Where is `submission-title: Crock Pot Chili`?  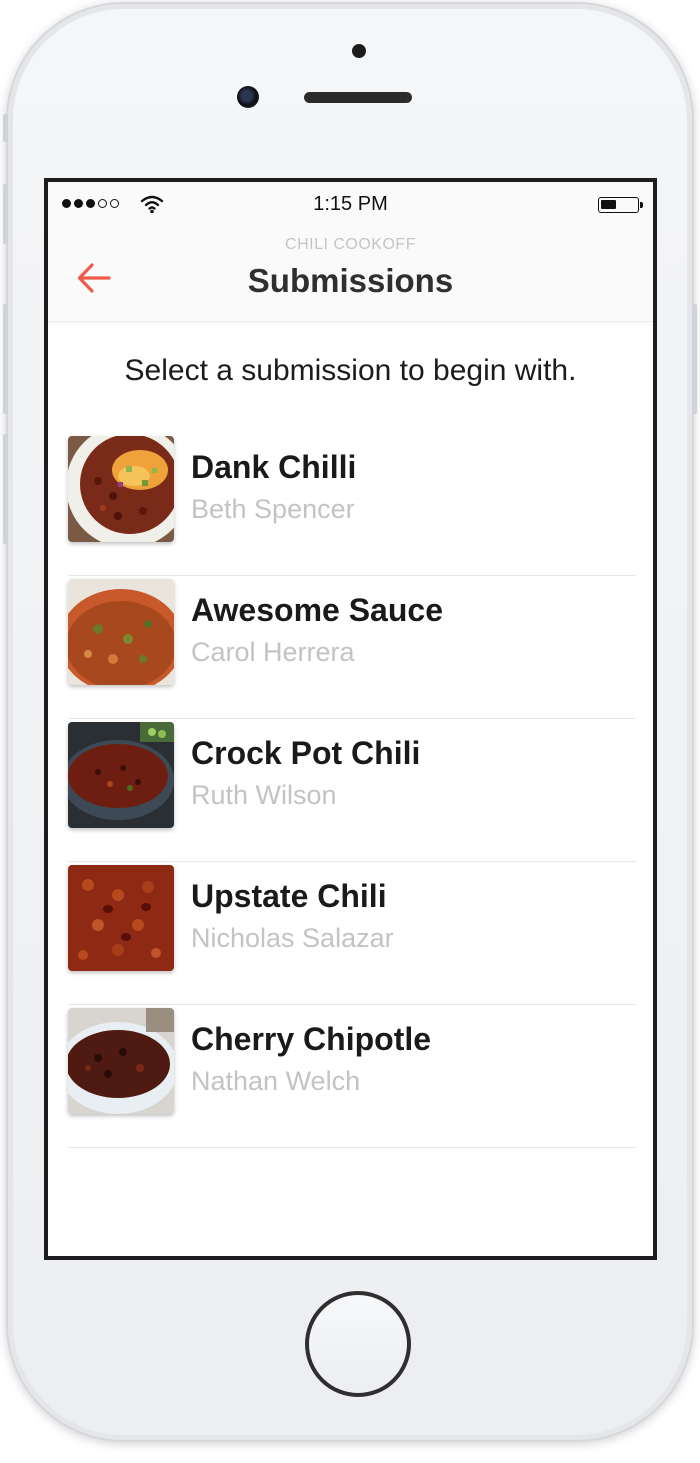 submission-title: Crock Pot Chili is located at coordinates (306, 753).